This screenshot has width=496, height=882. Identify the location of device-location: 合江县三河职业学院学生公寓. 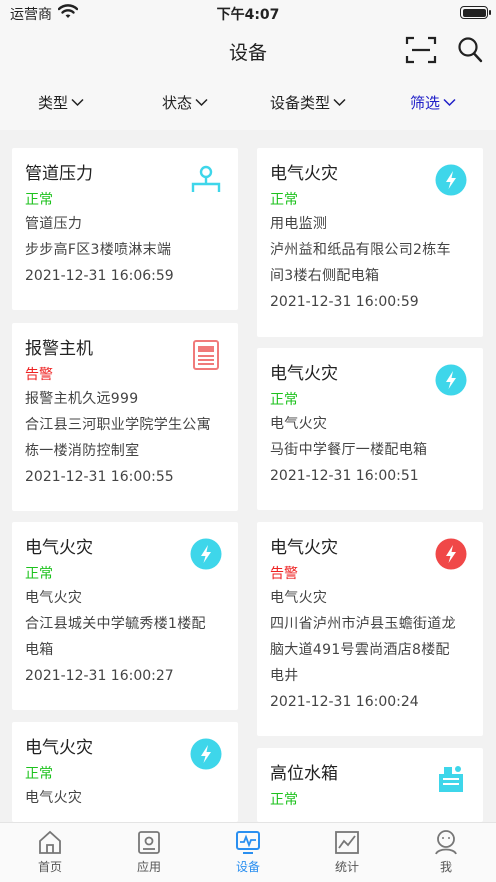
(118, 425).